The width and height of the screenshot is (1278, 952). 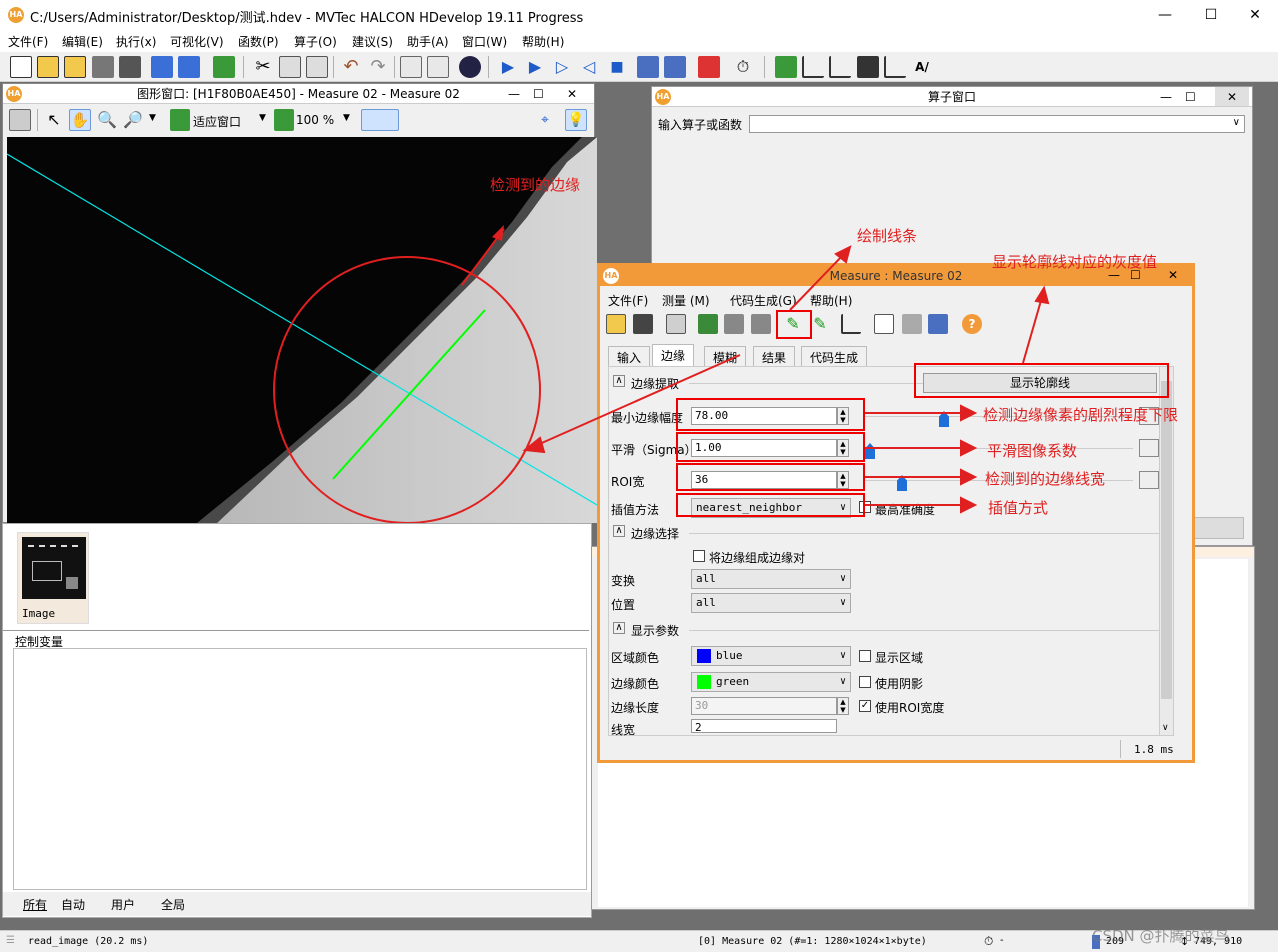 I want to click on annotation-smooth: 平滑图像系数, so click(x=1032, y=451).